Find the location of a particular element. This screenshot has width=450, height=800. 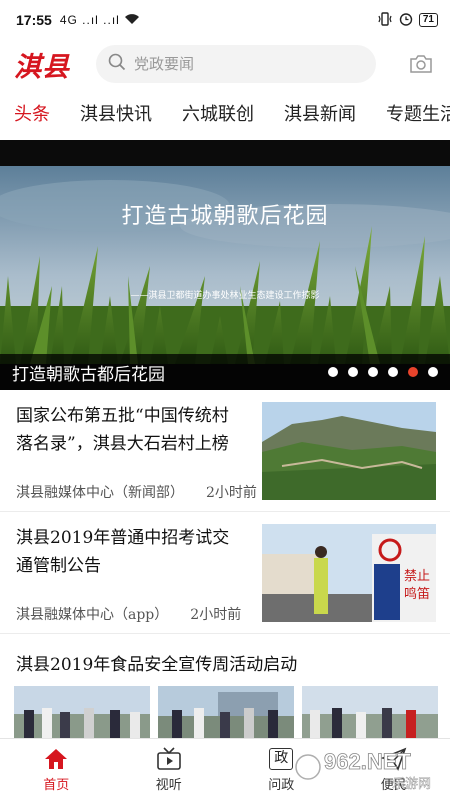

signal-icon: 4G ..ıl ..ıl is located at coordinates (89, 20).